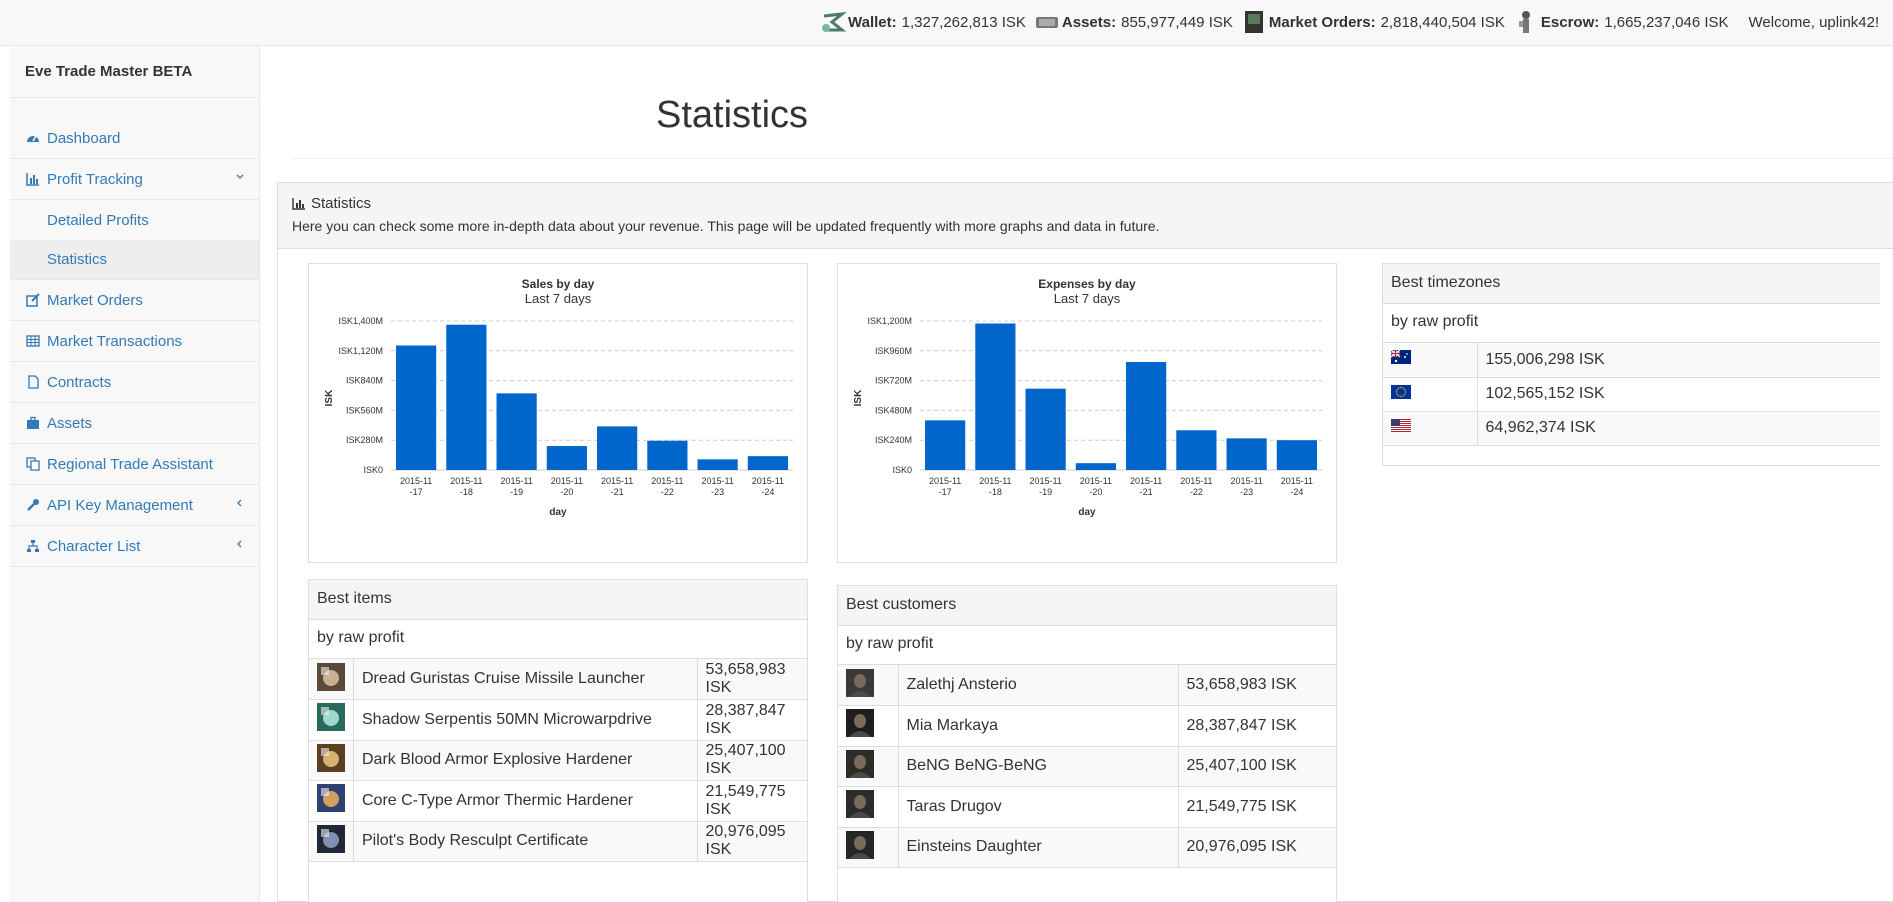 The width and height of the screenshot is (1893, 902). I want to click on sidebar-item-market-orders: Market Orders, so click(134, 300).